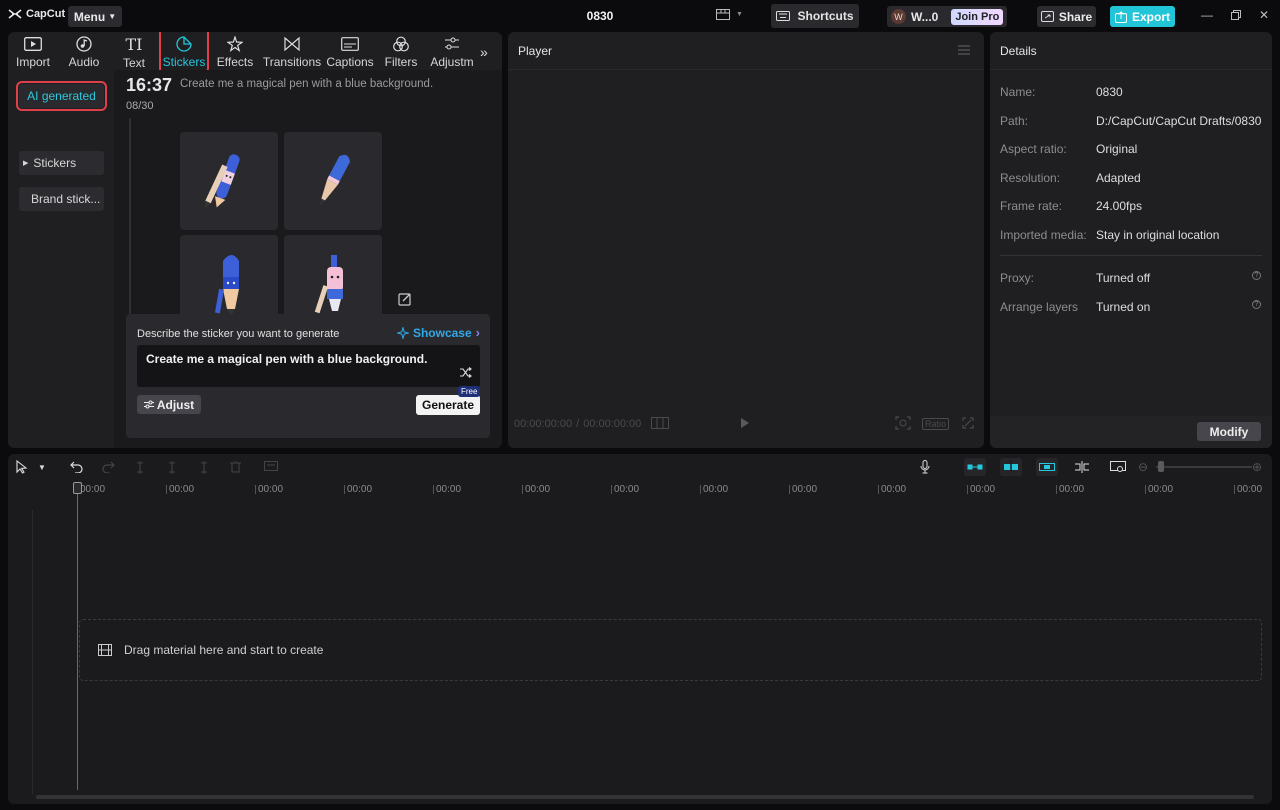 The image size is (1280, 810). I want to click on zoom-slider-handle, so click(1161, 466).